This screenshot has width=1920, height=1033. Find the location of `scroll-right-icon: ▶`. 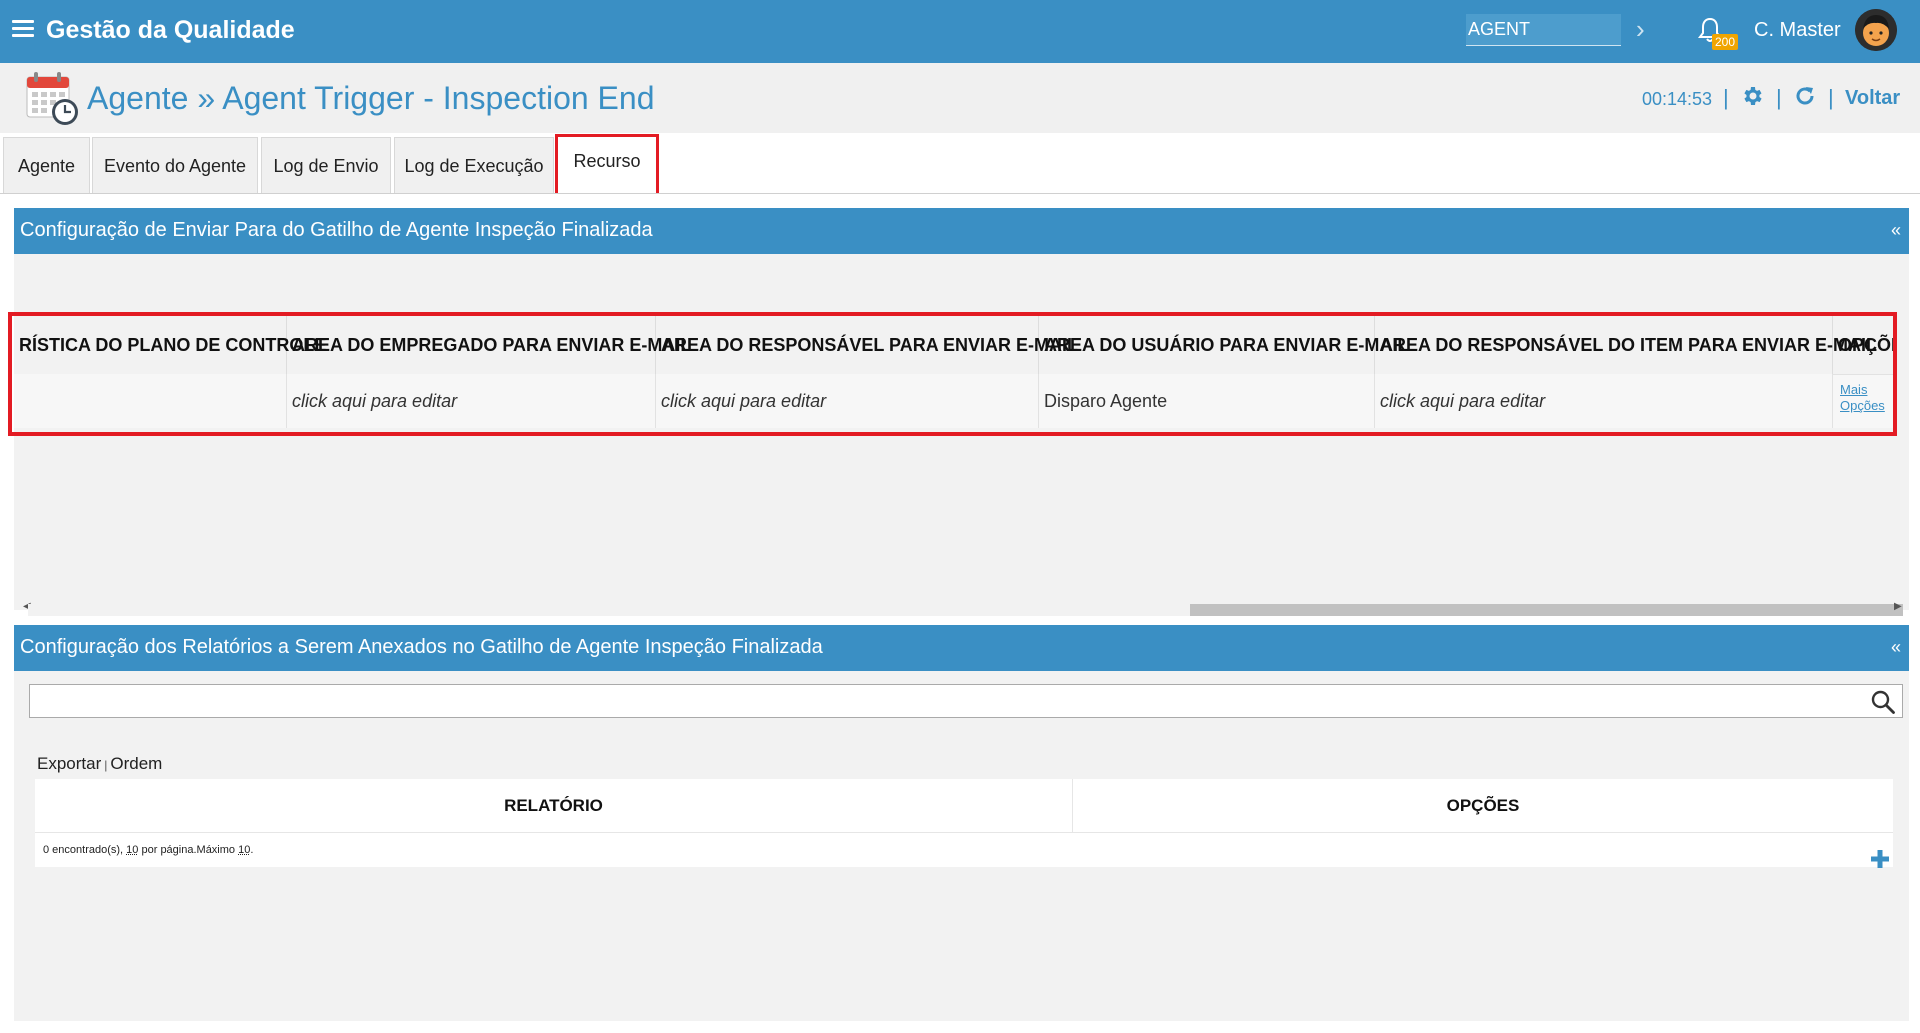

scroll-right-icon: ▶ is located at coordinates (1898, 606).